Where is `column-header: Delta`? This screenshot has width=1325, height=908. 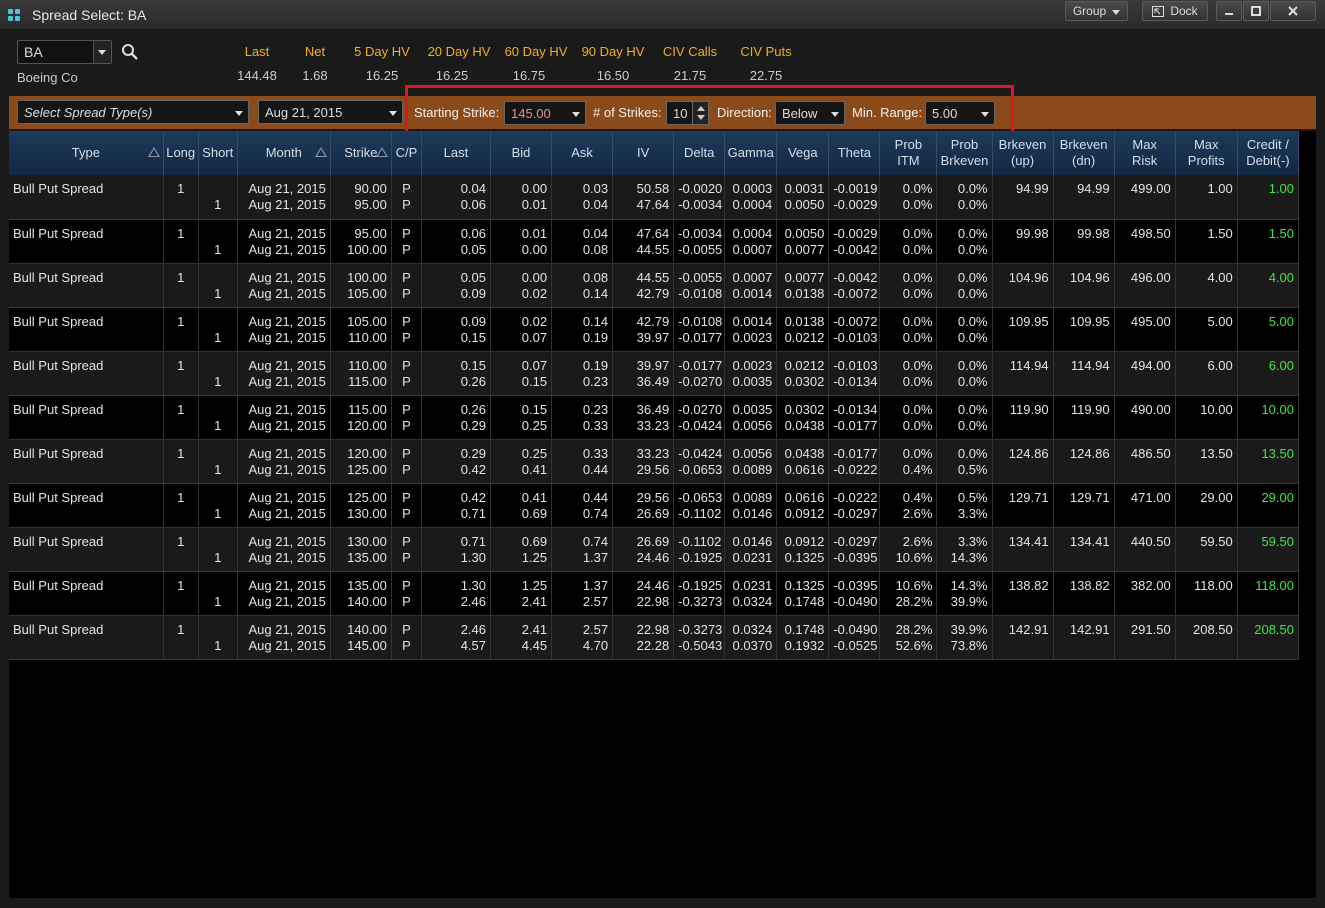 column-header: Delta is located at coordinates (699, 153).